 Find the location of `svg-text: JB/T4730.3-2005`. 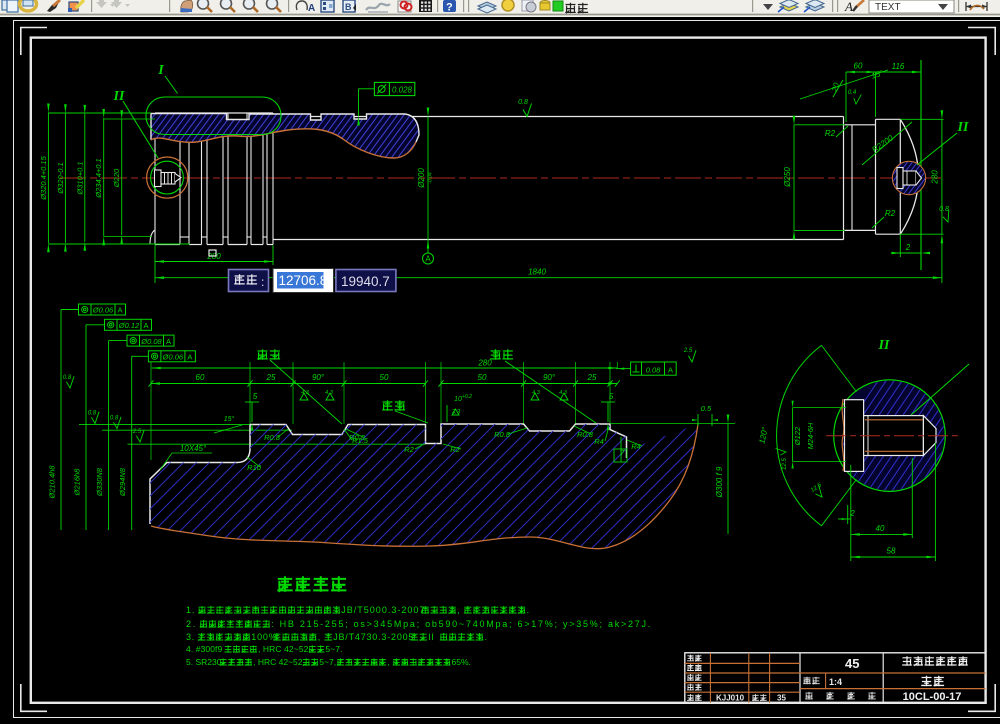

svg-text: JB/T4730.3-2005 is located at coordinates (373, 637).